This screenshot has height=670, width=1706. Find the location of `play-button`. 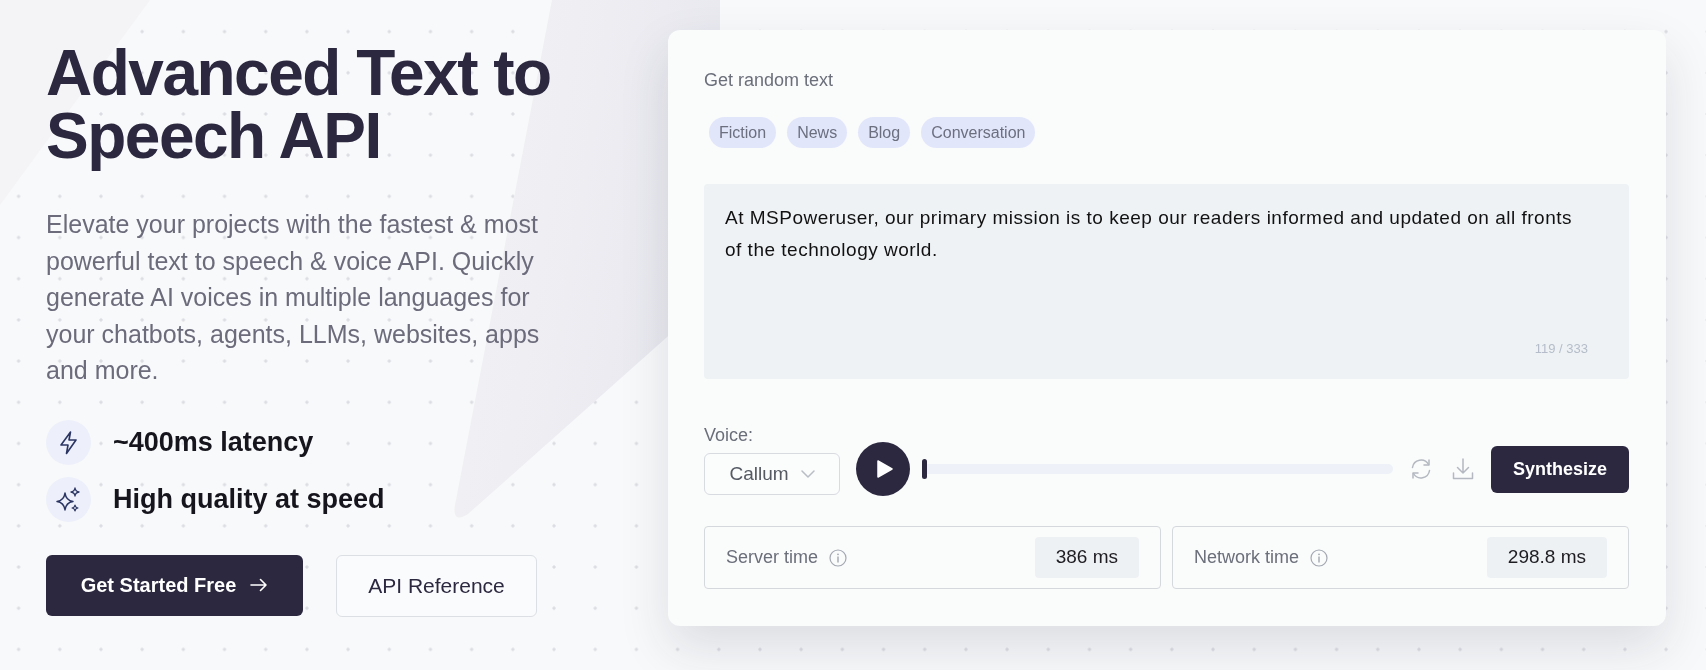

play-button is located at coordinates (883, 469).